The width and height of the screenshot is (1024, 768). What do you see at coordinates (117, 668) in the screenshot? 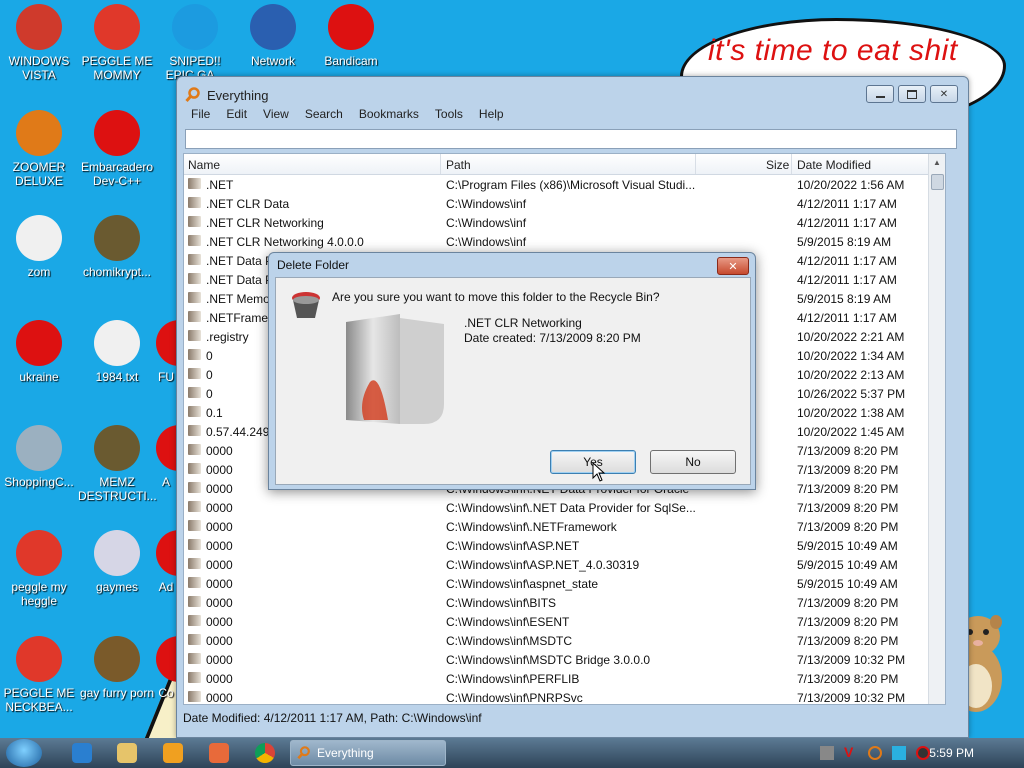
I see `desktop-icon: gay furry porn` at bounding box center [117, 668].